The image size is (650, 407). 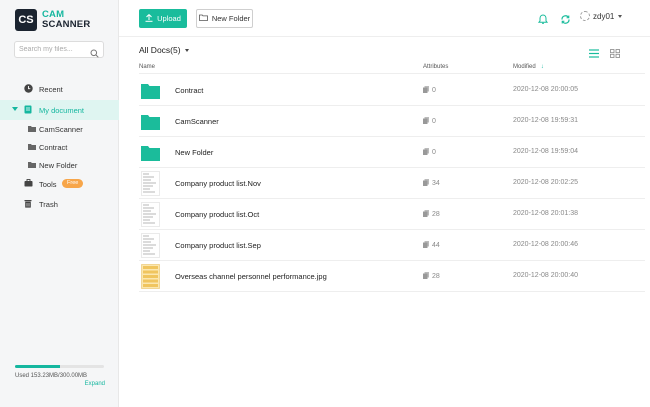 What do you see at coordinates (26, 20) in the screenshot?
I see `logo-mark: CS` at bounding box center [26, 20].